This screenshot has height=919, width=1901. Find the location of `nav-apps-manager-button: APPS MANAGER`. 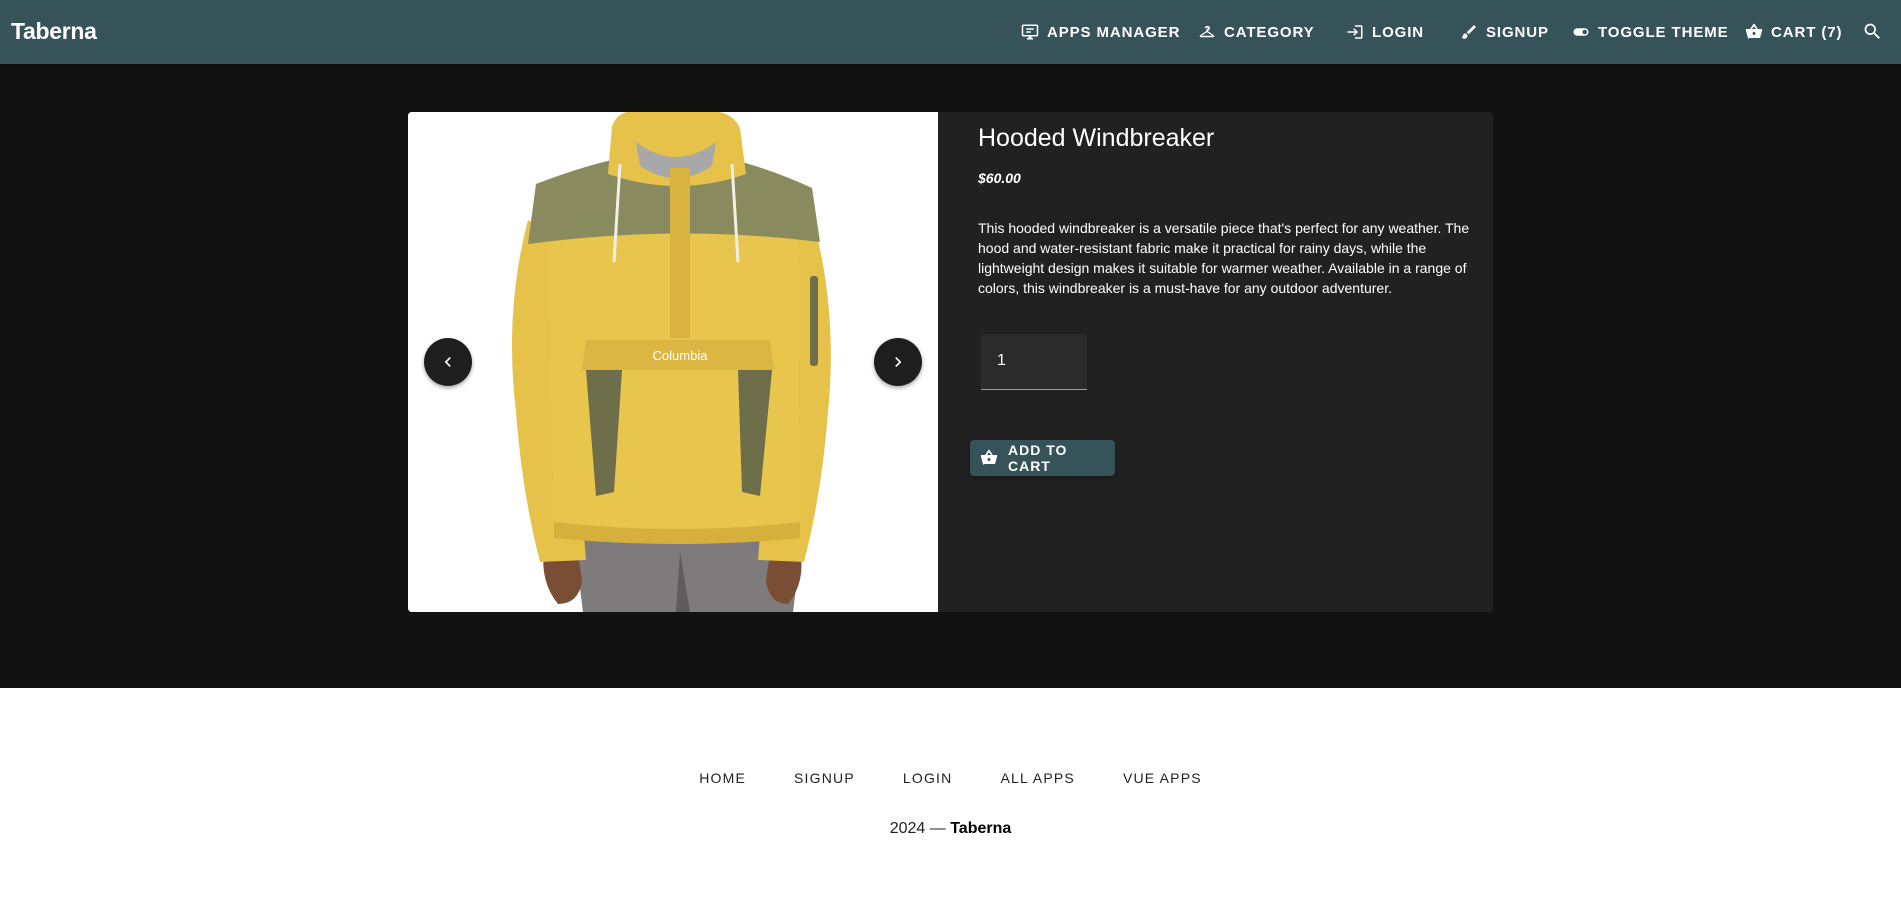

nav-apps-manager-button: APPS MANAGER is located at coordinates (1100, 32).